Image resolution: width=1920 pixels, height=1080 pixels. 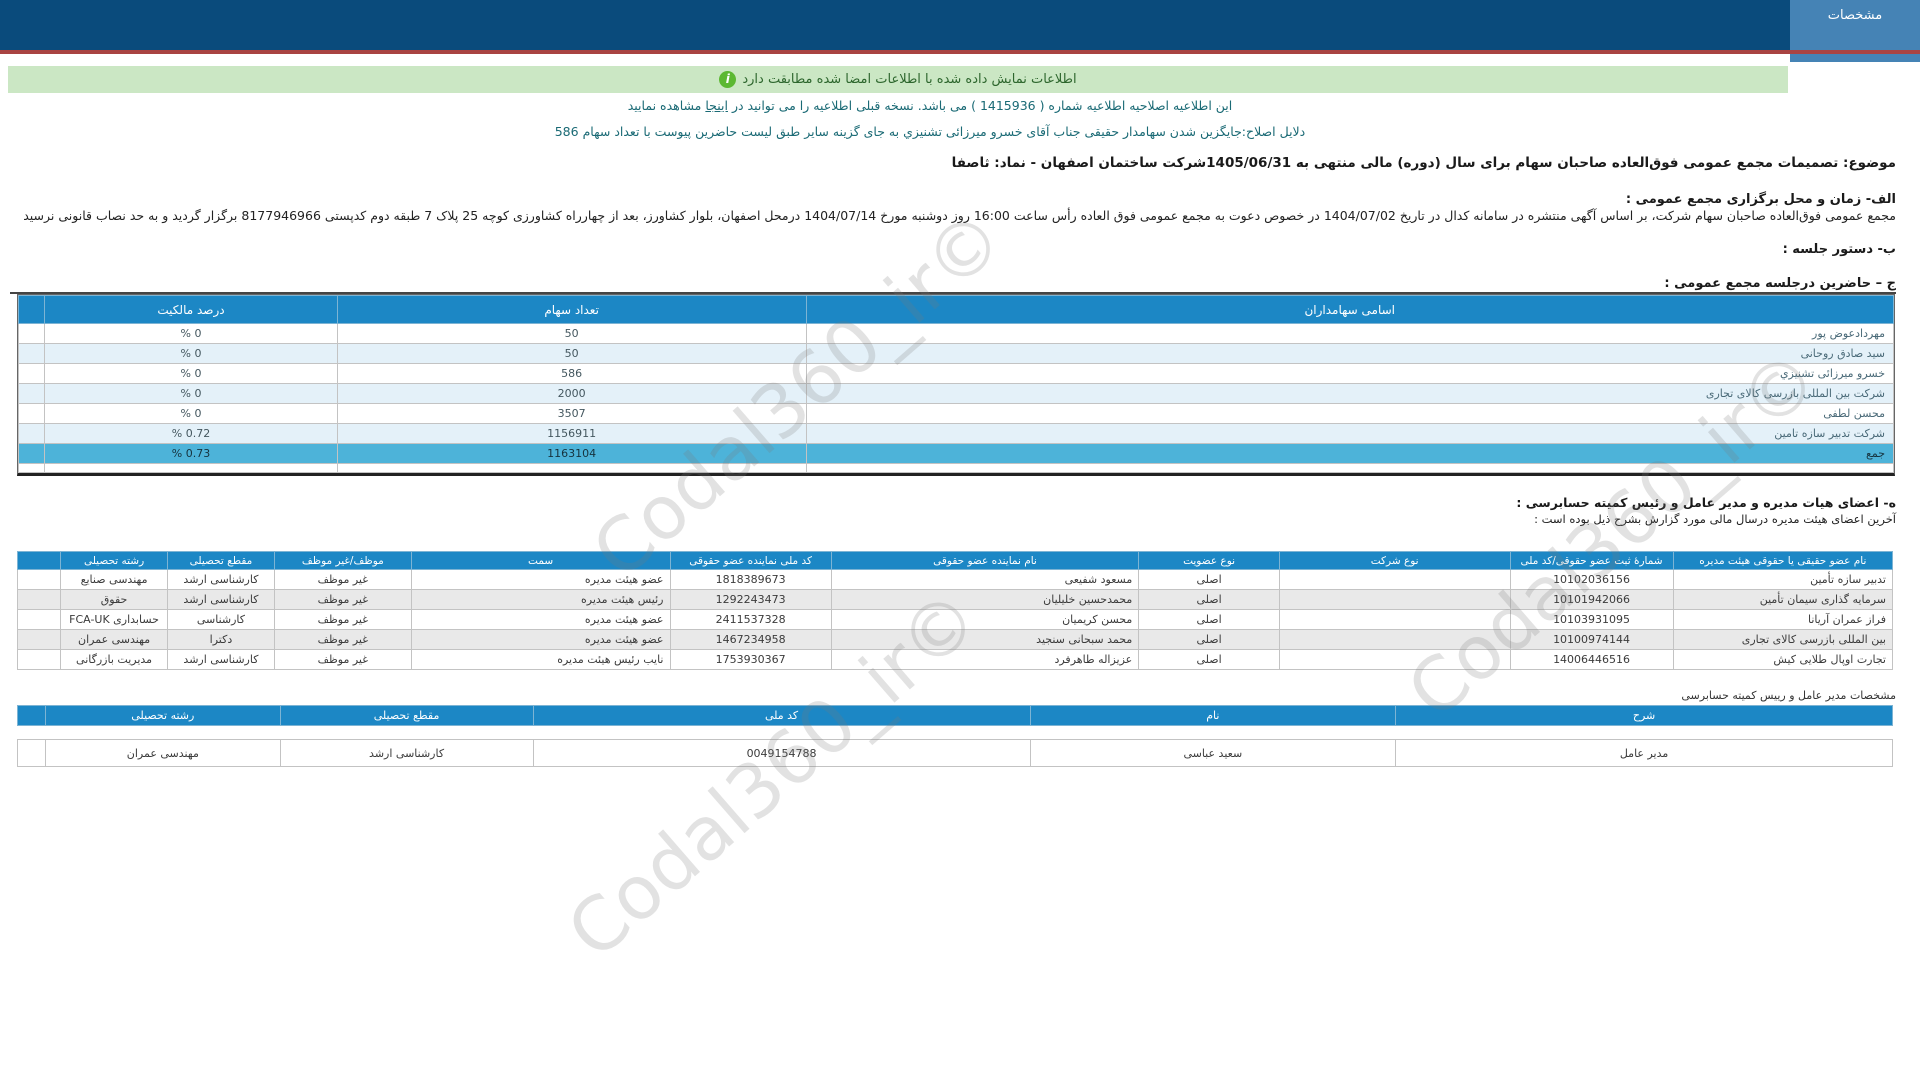 I want to click on reg-number-cell: 10100974144, so click(x=1591, y=639).